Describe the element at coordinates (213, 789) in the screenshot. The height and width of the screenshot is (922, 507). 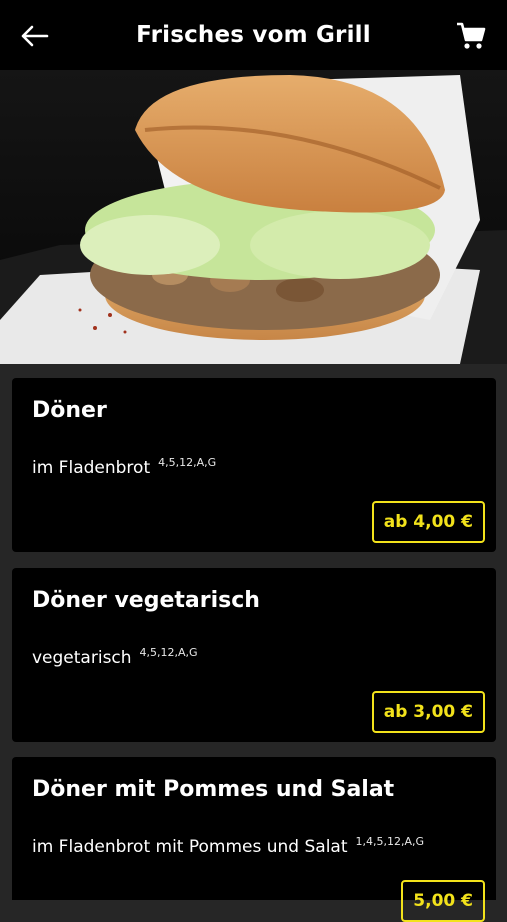
I see `item-name: Döner mit Pommes und Salat` at that location.